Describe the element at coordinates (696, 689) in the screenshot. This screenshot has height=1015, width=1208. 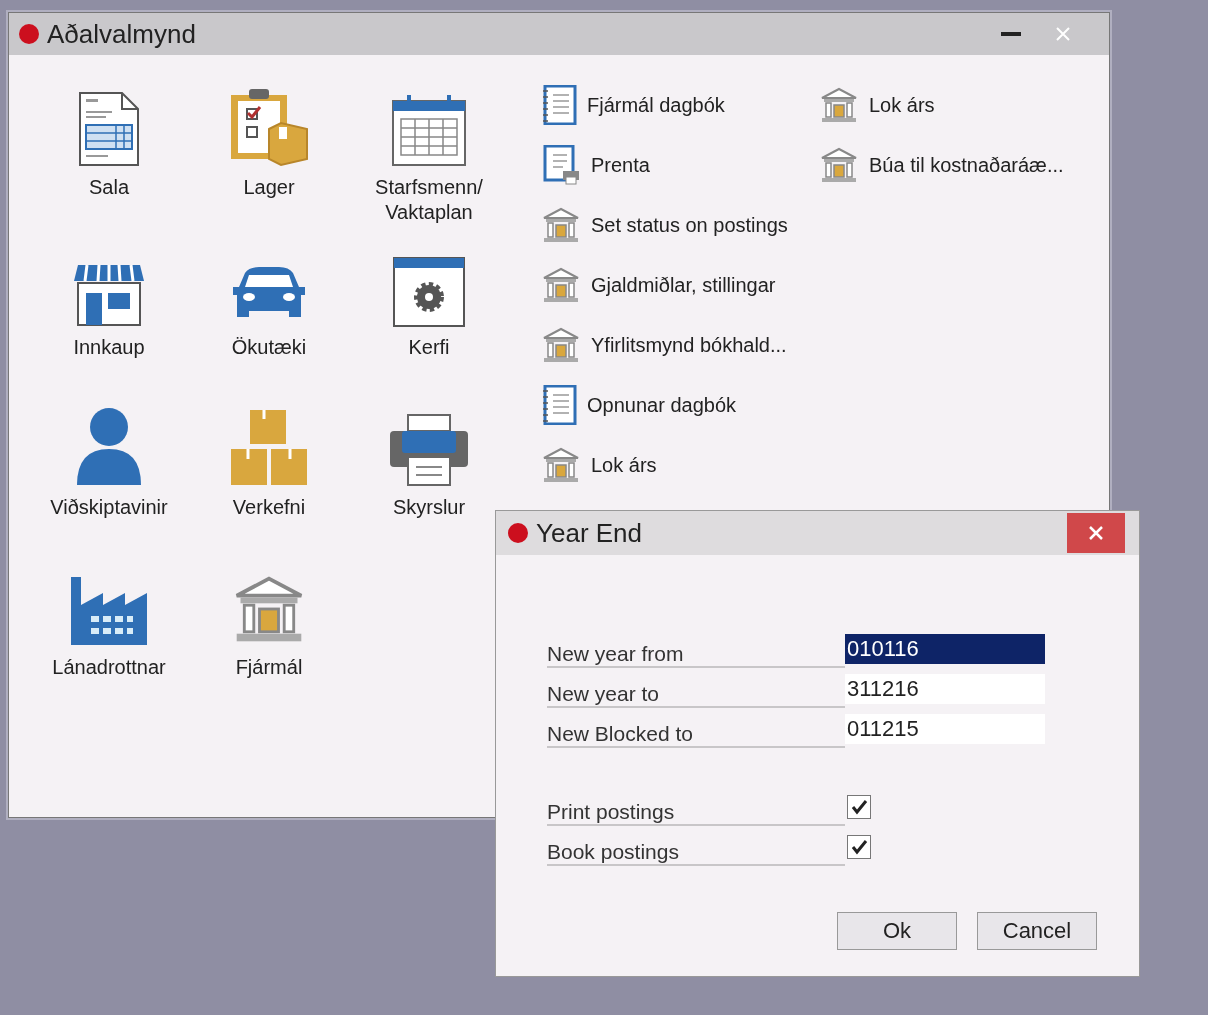
I see `field-label: New year to` at that location.